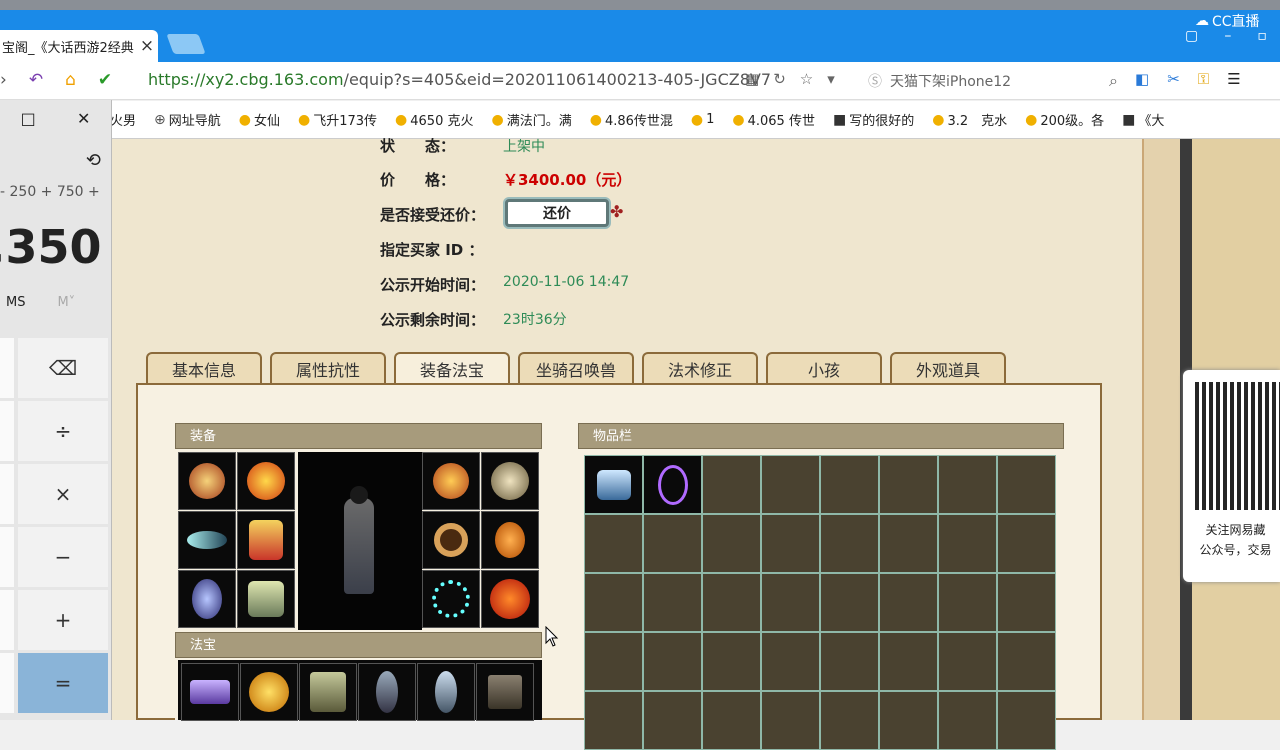  Describe the element at coordinates (266, 540) in the screenshot. I see `equip-slot-armor` at that location.